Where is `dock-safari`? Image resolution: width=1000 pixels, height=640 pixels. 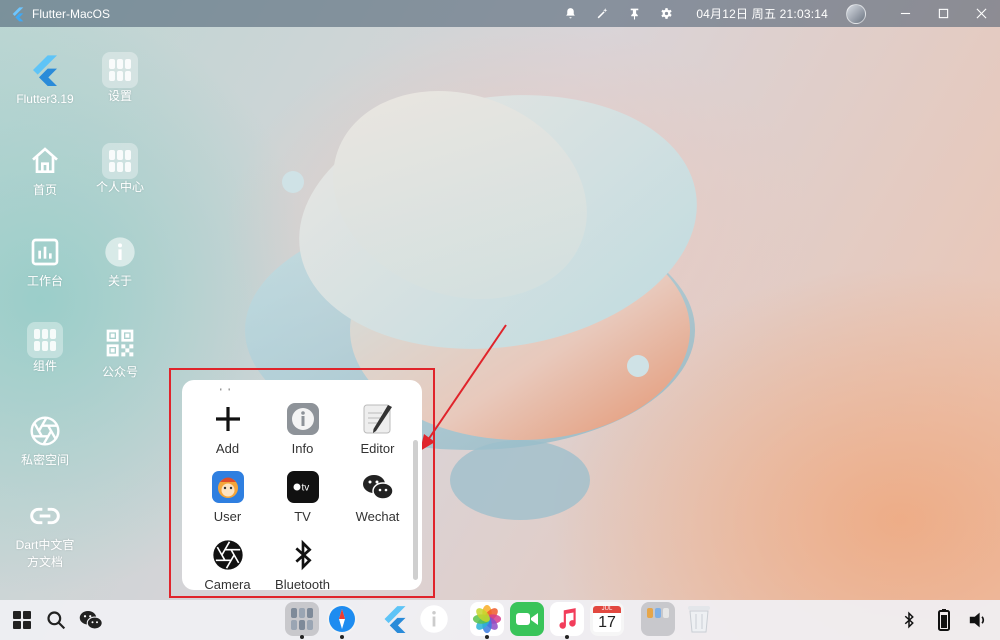 dock-safari is located at coordinates (342, 619).